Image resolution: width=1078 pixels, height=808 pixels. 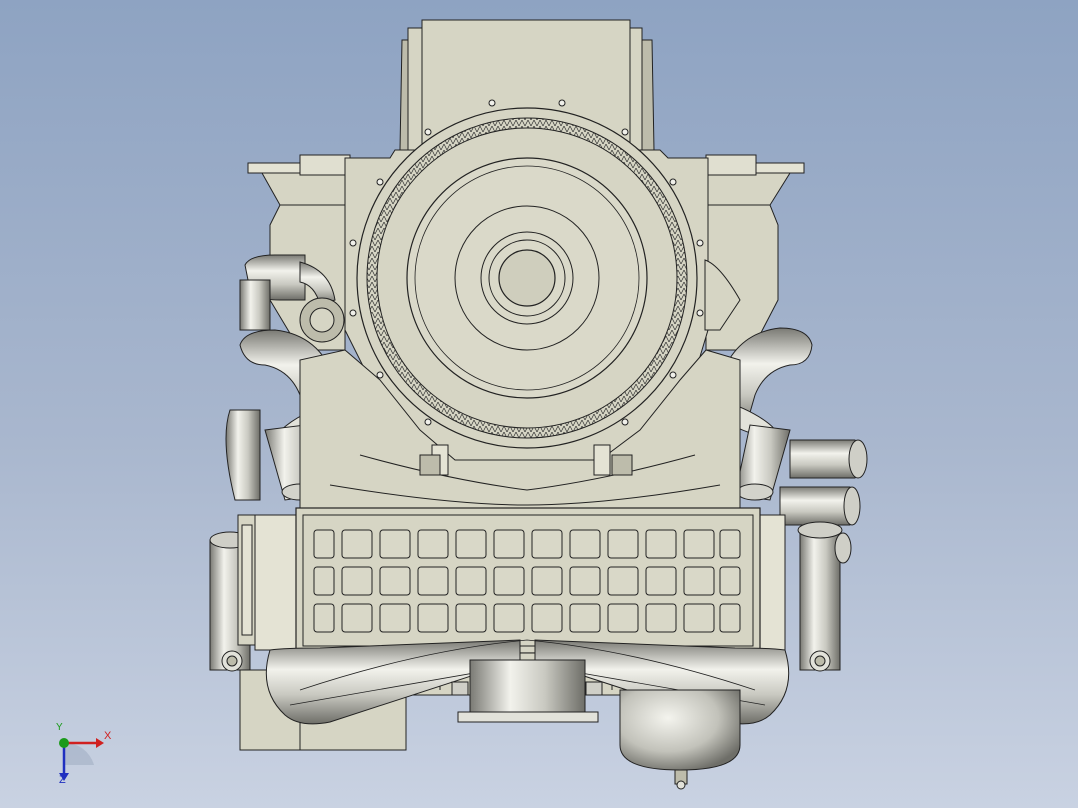 I want to click on right-exhaust-outlets, so click(x=823, y=555).